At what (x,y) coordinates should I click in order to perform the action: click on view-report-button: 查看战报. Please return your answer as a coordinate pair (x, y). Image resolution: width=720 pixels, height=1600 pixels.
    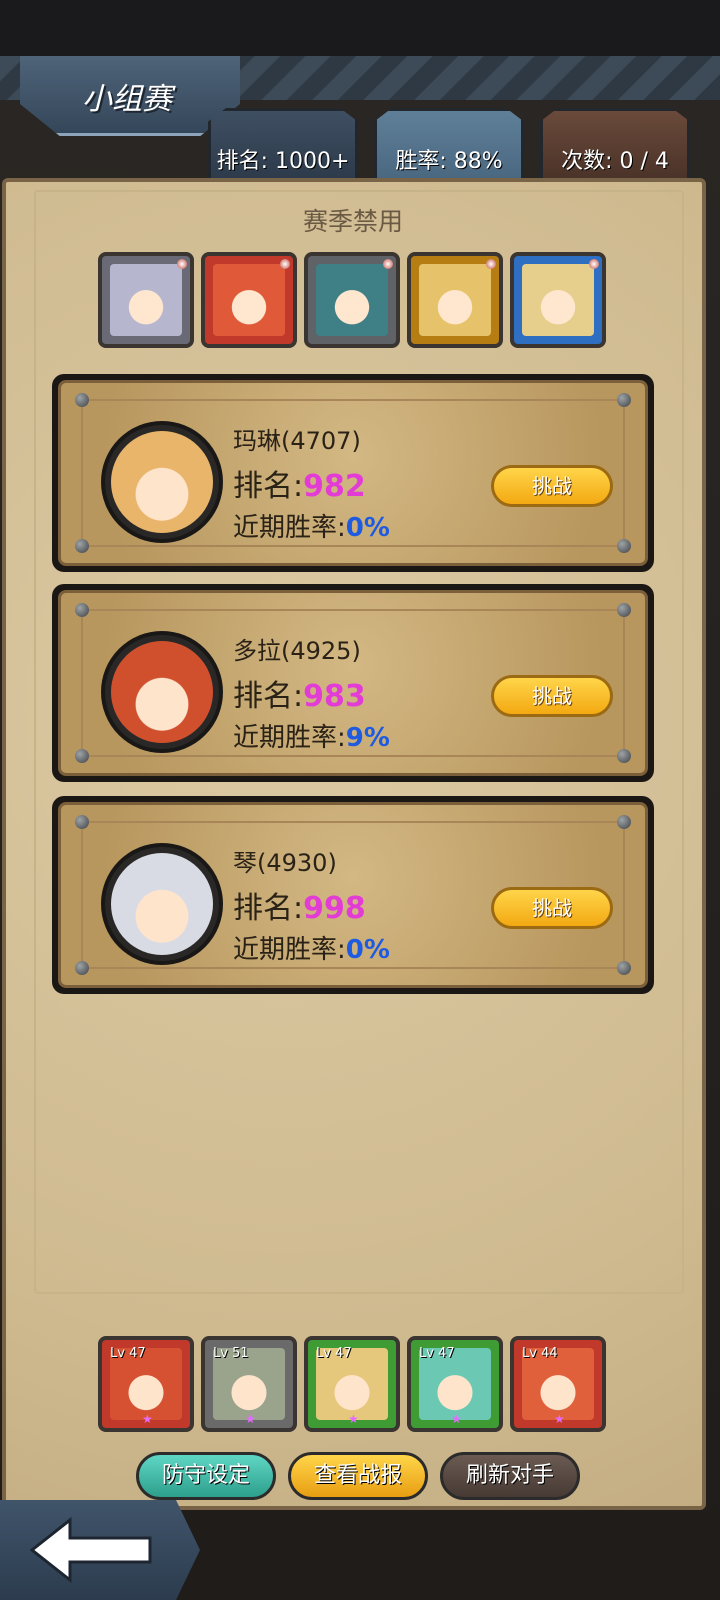
    Looking at the image, I should click on (358, 1476).